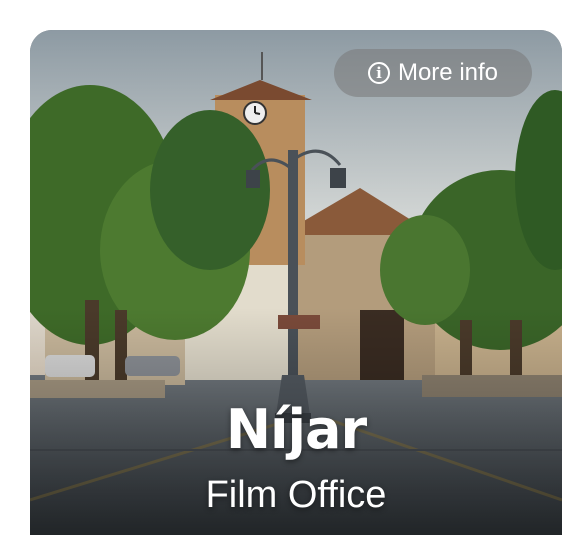 This screenshot has height=535, width=581. I want to click on more-info-button: i More info, so click(433, 73).